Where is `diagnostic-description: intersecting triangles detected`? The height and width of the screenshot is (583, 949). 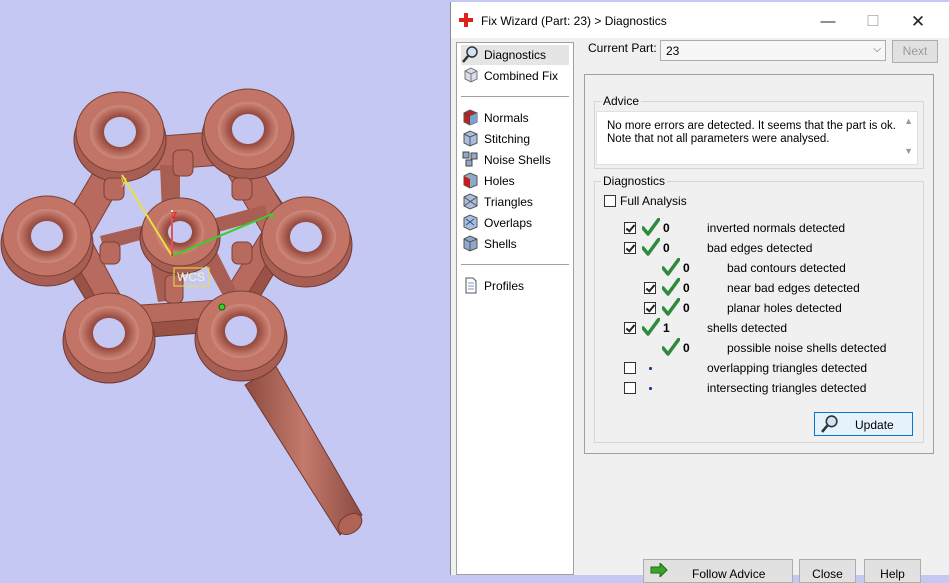
diagnostic-description: intersecting triangles detected is located at coordinates (787, 388).